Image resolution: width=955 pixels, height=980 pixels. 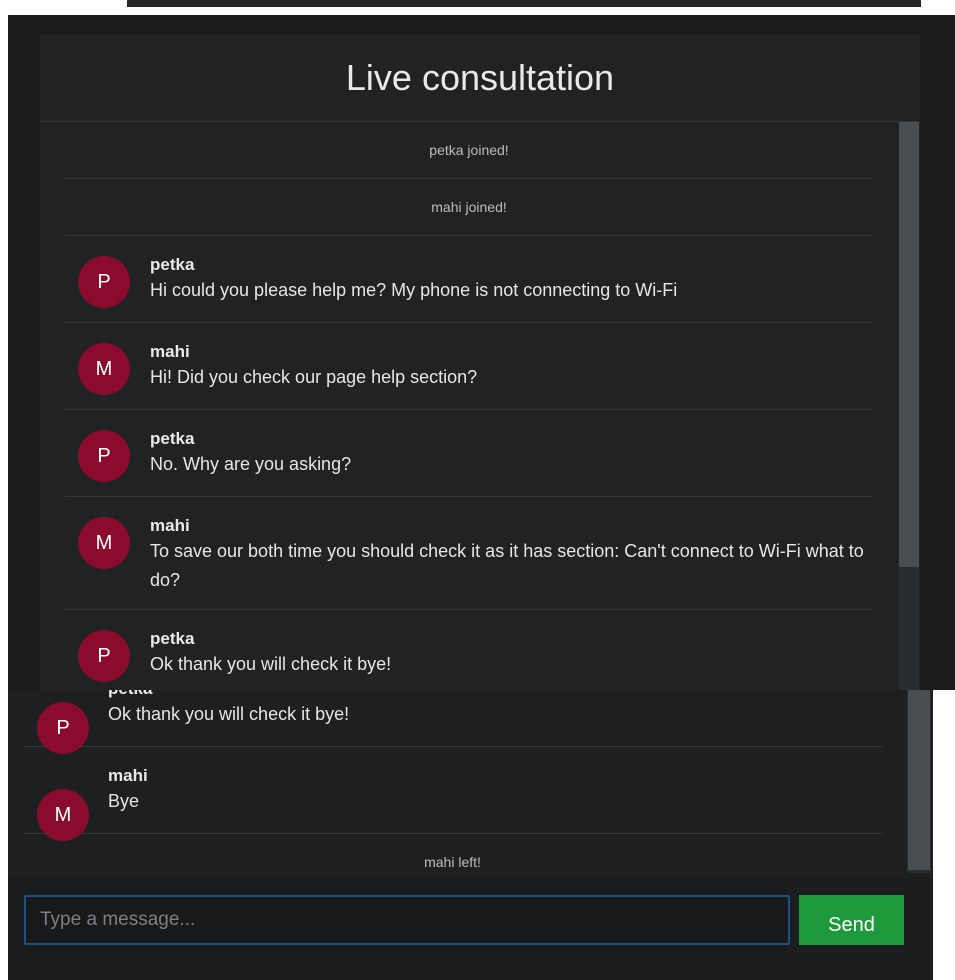 I want to click on system-message: mahi joined!, so click(x=469, y=207).